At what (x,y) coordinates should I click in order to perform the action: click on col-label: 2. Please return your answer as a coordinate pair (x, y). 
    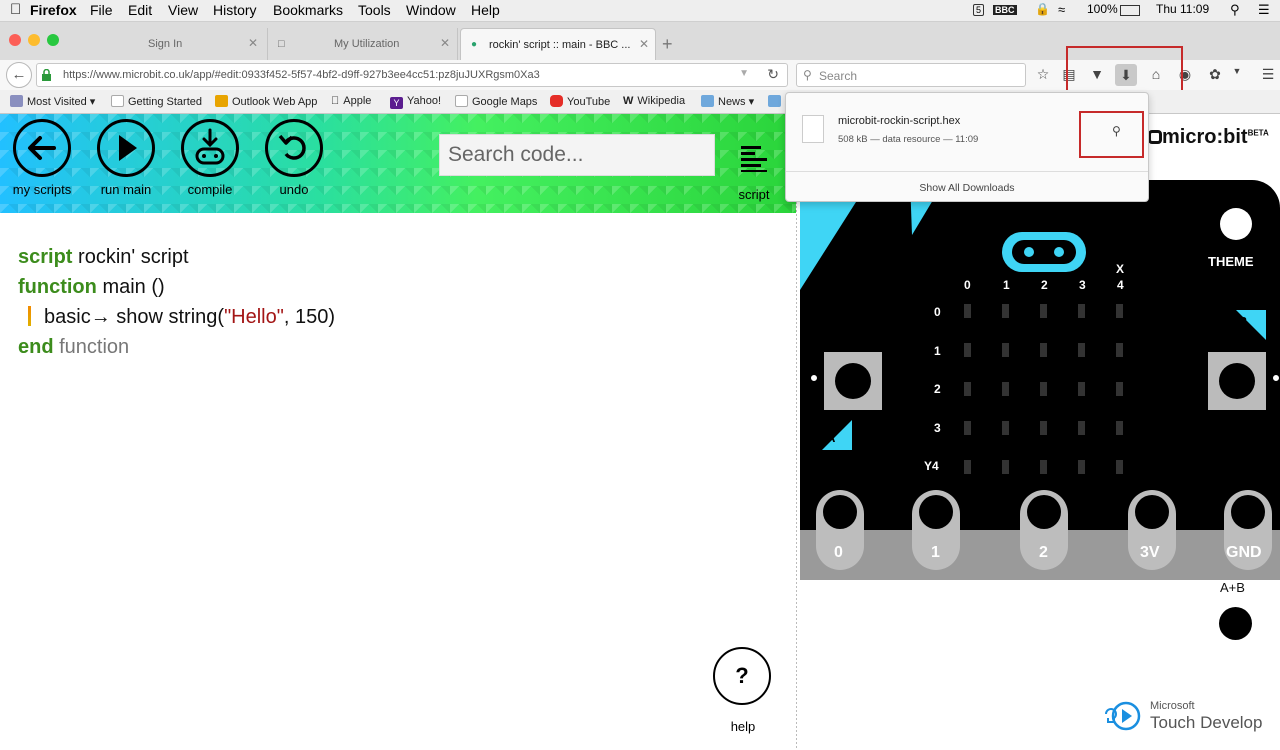
    Looking at the image, I should click on (1044, 285).